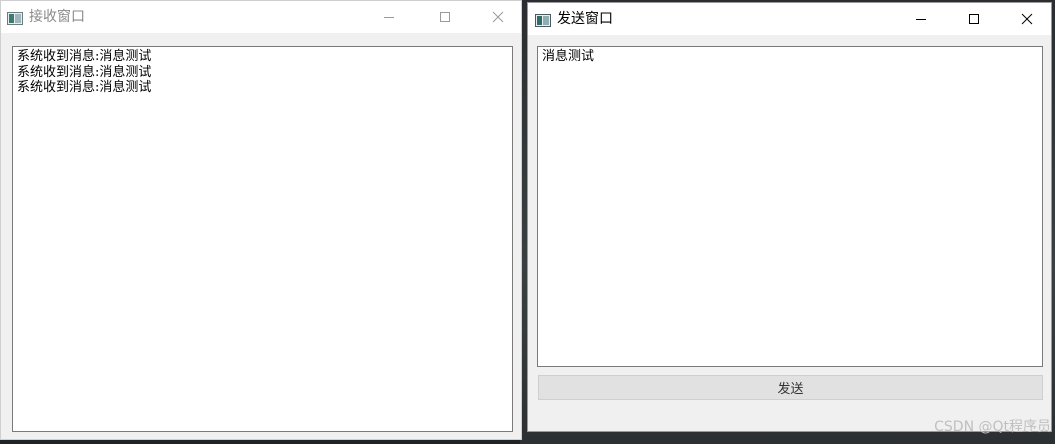 The height and width of the screenshot is (444, 1055). I want to click on receive-window-titlebar: 接收窗口, so click(261, 17).